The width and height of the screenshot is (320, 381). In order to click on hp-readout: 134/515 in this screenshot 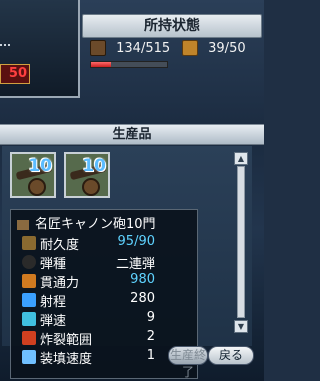, I will do `click(130, 51)`.